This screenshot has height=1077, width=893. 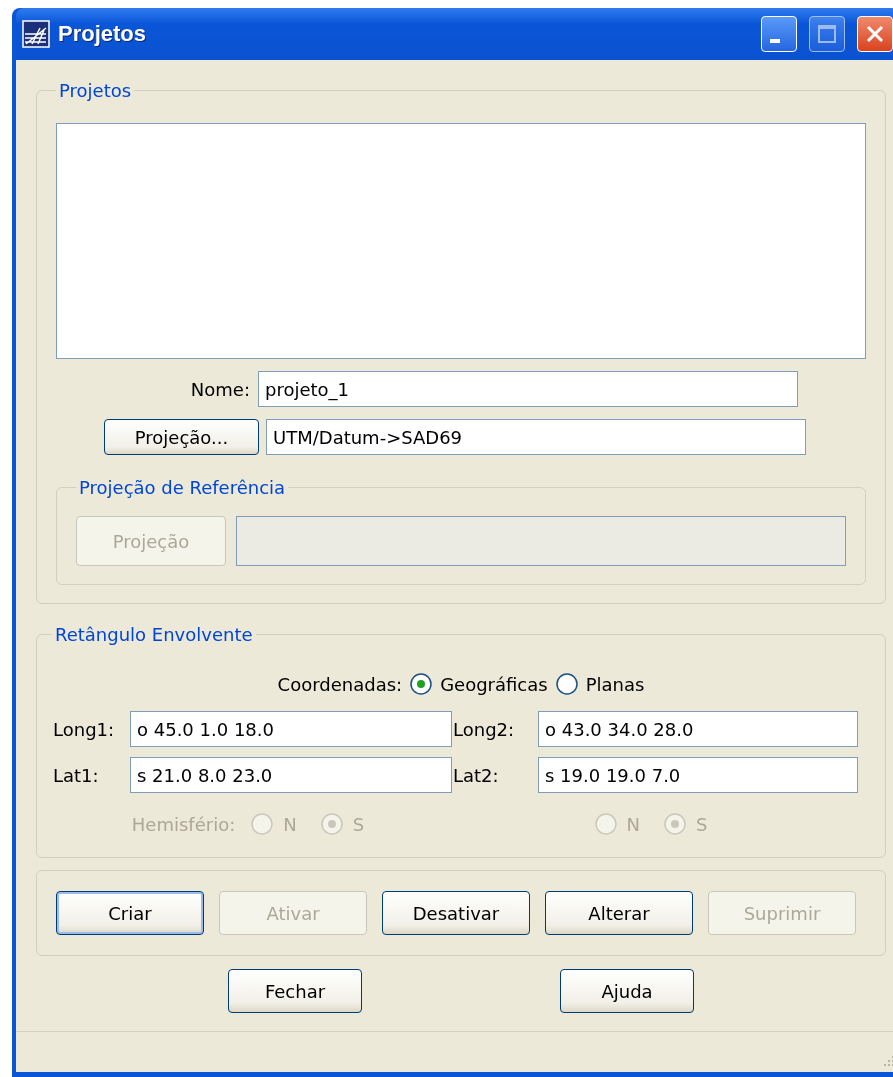 What do you see at coordinates (615, 684) in the screenshot?
I see `option-label: Planas` at bounding box center [615, 684].